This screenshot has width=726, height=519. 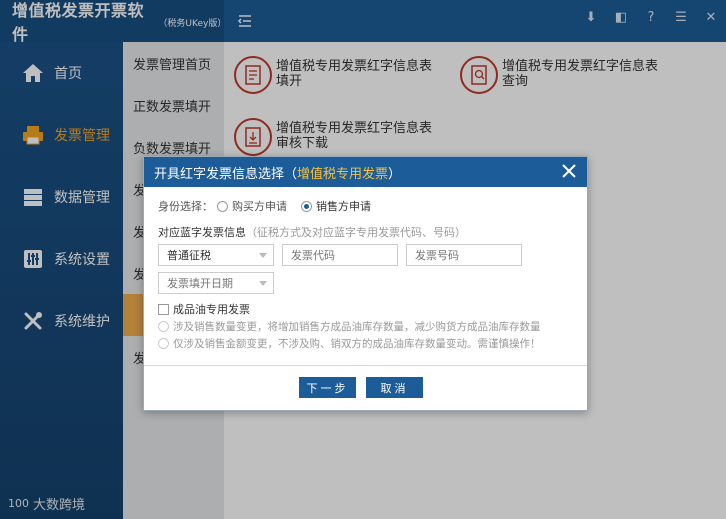 What do you see at coordinates (163, 309) in the screenshot?
I see `oil-checkbox` at bounding box center [163, 309].